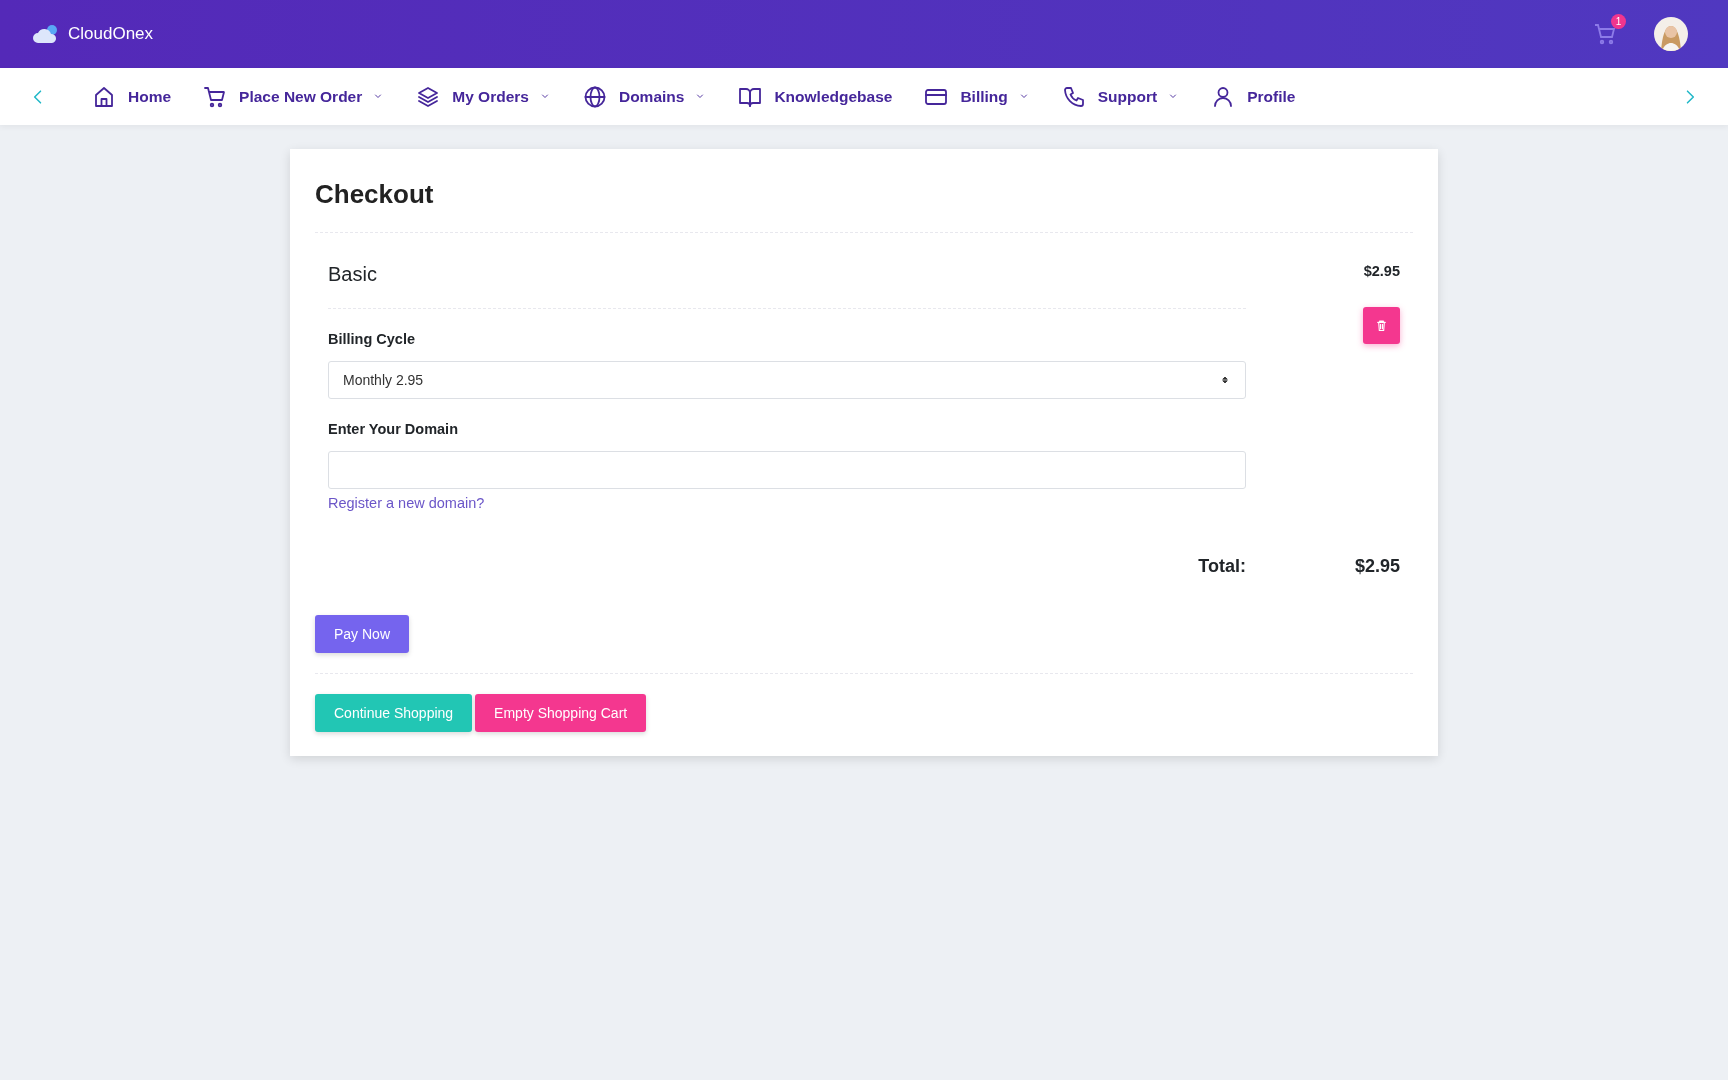 The height and width of the screenshot is (1080, 1728). I want to click on layers-icon, so click(428, 96).